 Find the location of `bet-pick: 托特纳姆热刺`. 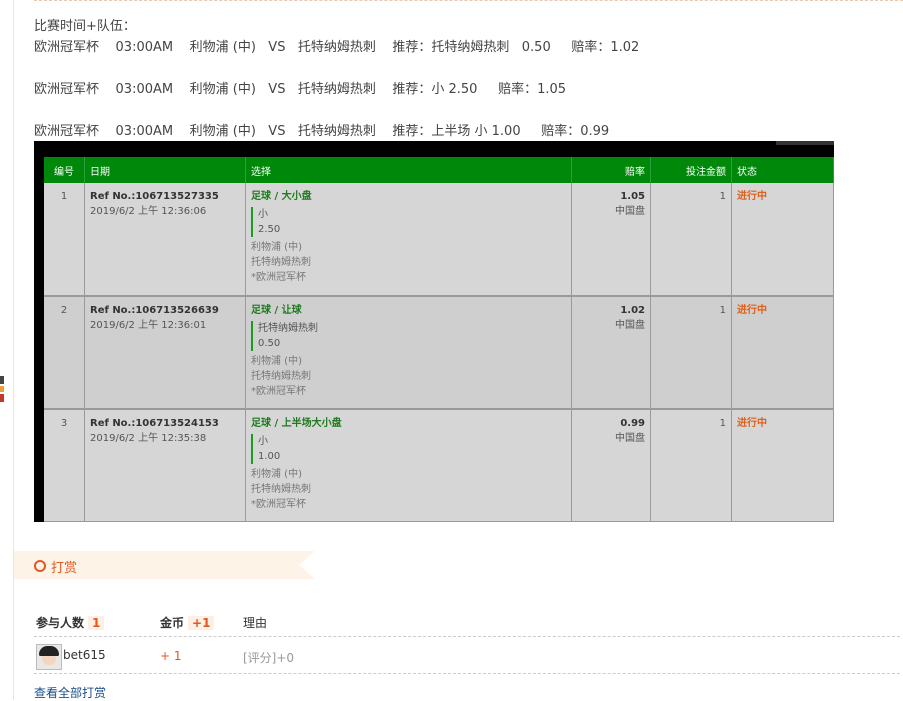

bet-pick: 托特纳姆热刺 is located at coordinates (288, 328).